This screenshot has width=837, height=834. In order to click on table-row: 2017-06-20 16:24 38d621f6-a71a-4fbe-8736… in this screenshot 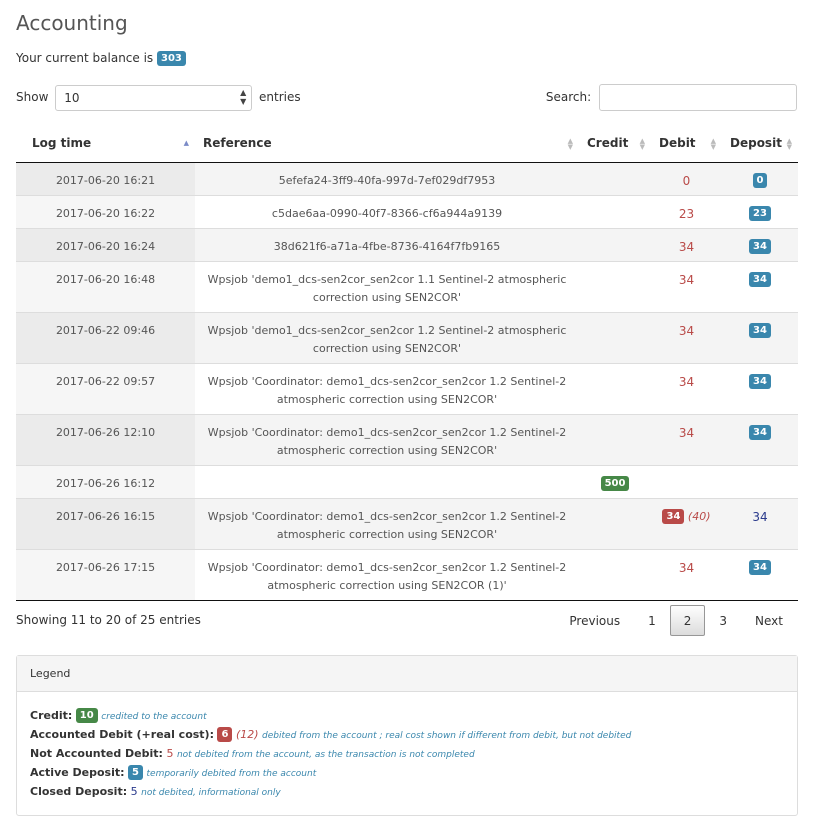, I will do `click(407, 244)`.